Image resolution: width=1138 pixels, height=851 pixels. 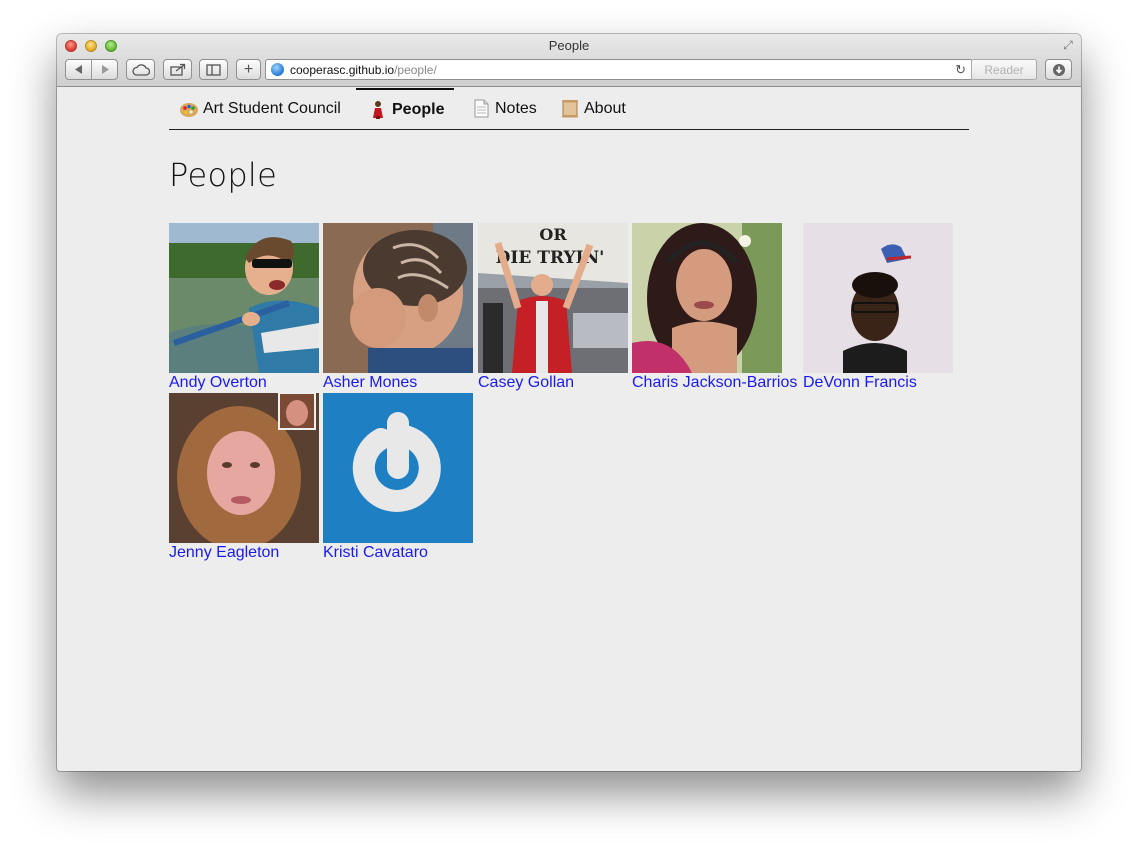 What do you see at coordinates (378, 110) in the screenshot?
I see `person-icon` at bounding box center [378, 110].